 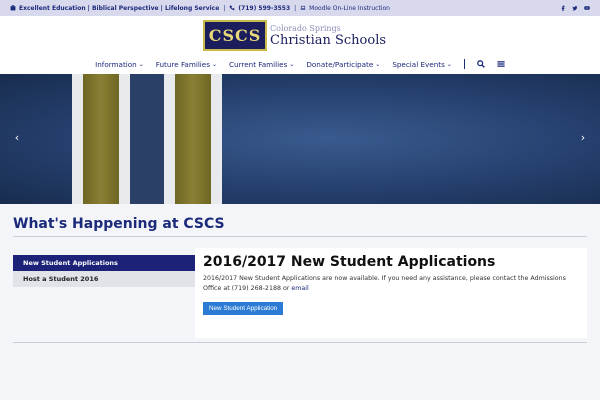 I want to click on nav-item-future-families: Future Families ⌄, so click(x=186, y=64).